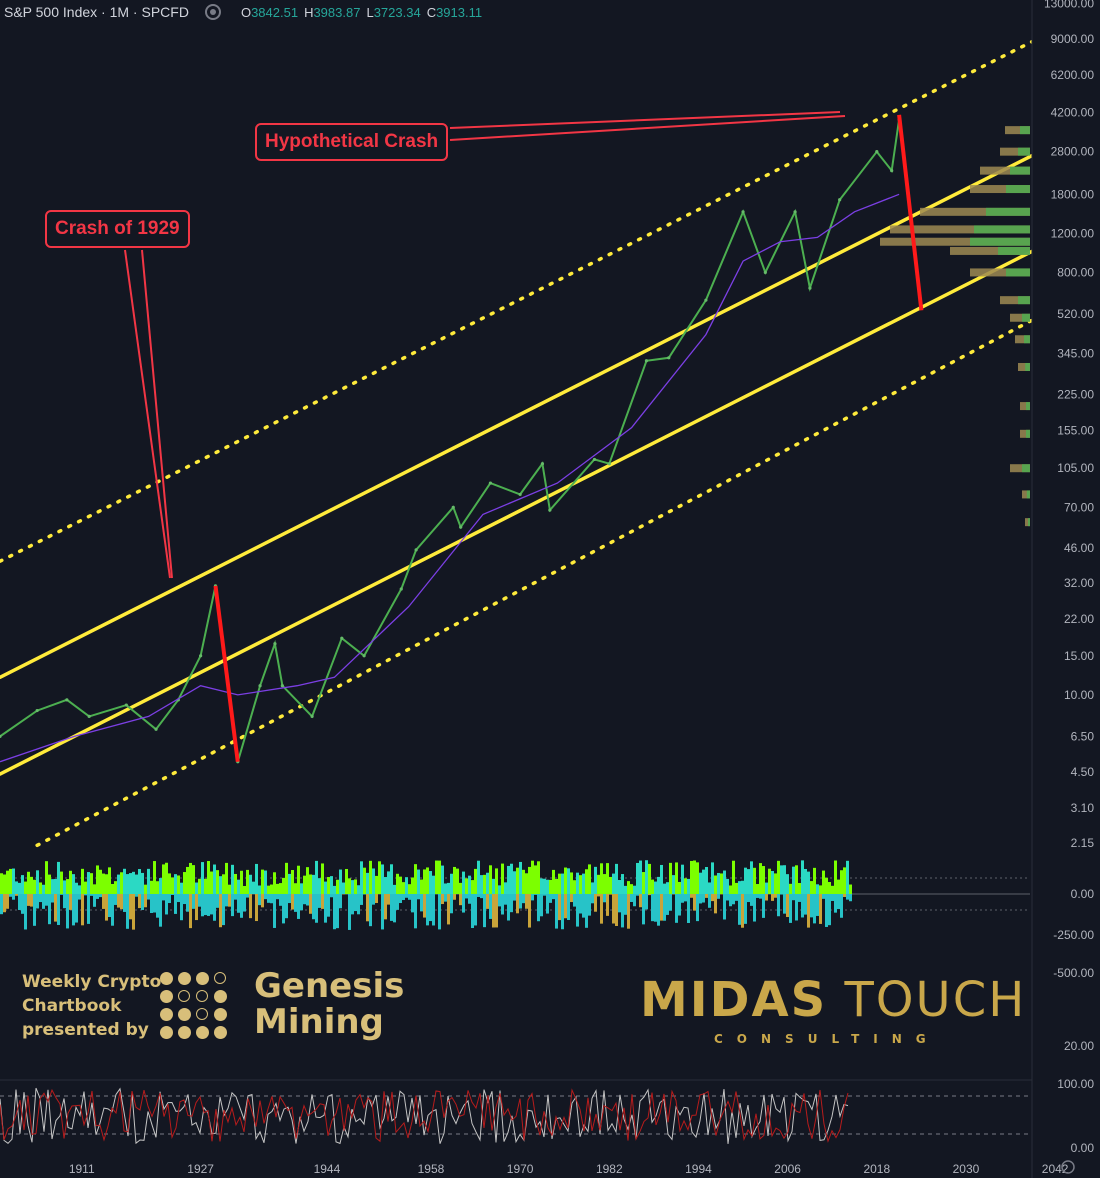 The height and width of the screenshot is (1178, 1100). I want to click on y-tick-label: 46.00, so click(1079, 548).